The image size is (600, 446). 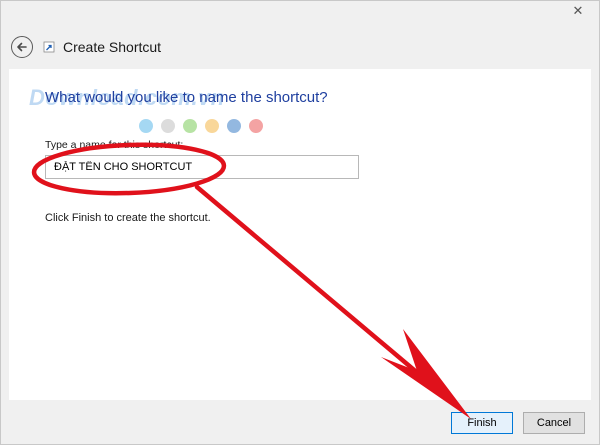 I want to click on finish-button: Finish, so click(x=482, y=423).